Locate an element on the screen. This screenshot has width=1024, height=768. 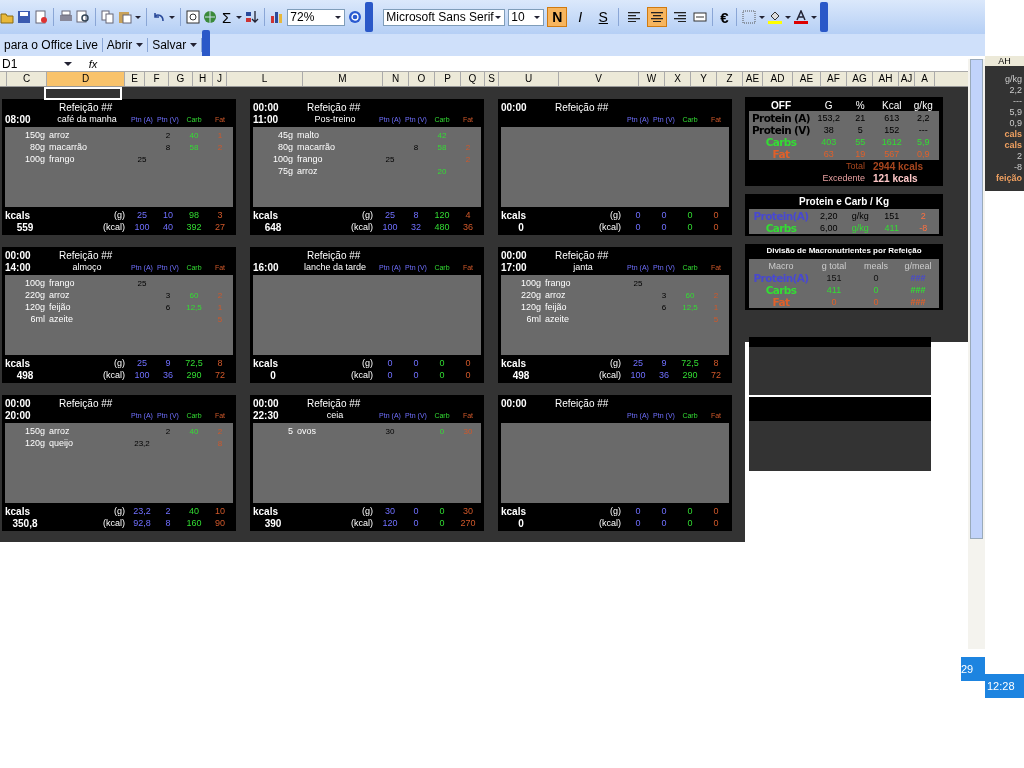
column-header: P is located at coordinates (448, 79).